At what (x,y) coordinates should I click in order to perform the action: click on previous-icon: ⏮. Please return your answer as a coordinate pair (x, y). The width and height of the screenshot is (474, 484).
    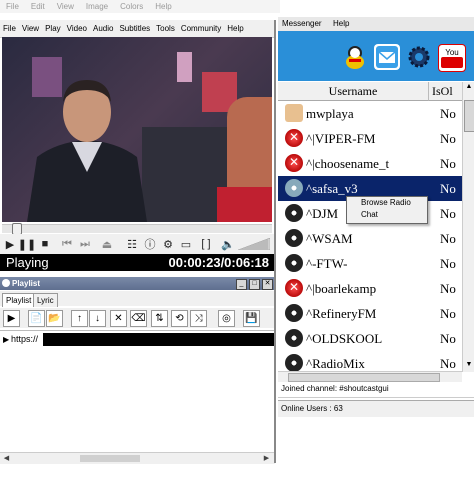
    Looking at the image, I should click on (67, 244).